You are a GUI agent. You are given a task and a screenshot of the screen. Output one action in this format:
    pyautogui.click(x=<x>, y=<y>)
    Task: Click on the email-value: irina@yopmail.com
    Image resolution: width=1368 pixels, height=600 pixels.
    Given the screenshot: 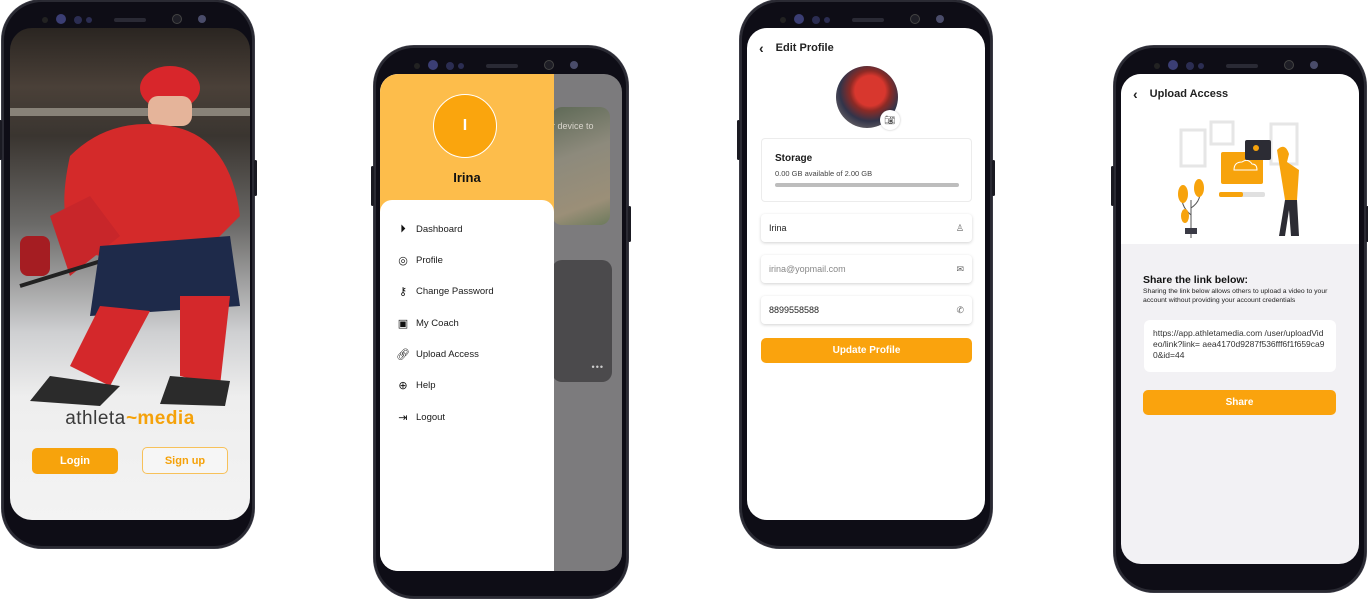 What is the action you would take?
    pyautogui.click(x=807, y=269)
    